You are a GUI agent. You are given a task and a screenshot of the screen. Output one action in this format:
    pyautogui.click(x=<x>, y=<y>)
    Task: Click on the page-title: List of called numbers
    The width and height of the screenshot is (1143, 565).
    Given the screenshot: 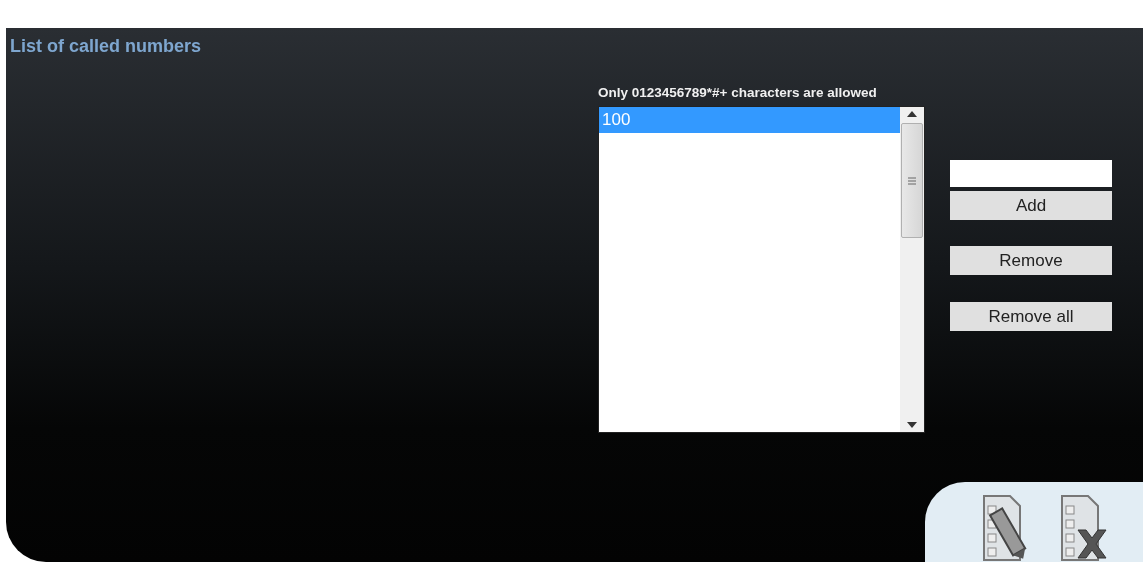 What is the action you would take?
    pyautogui.click(x=106, y=46)
    